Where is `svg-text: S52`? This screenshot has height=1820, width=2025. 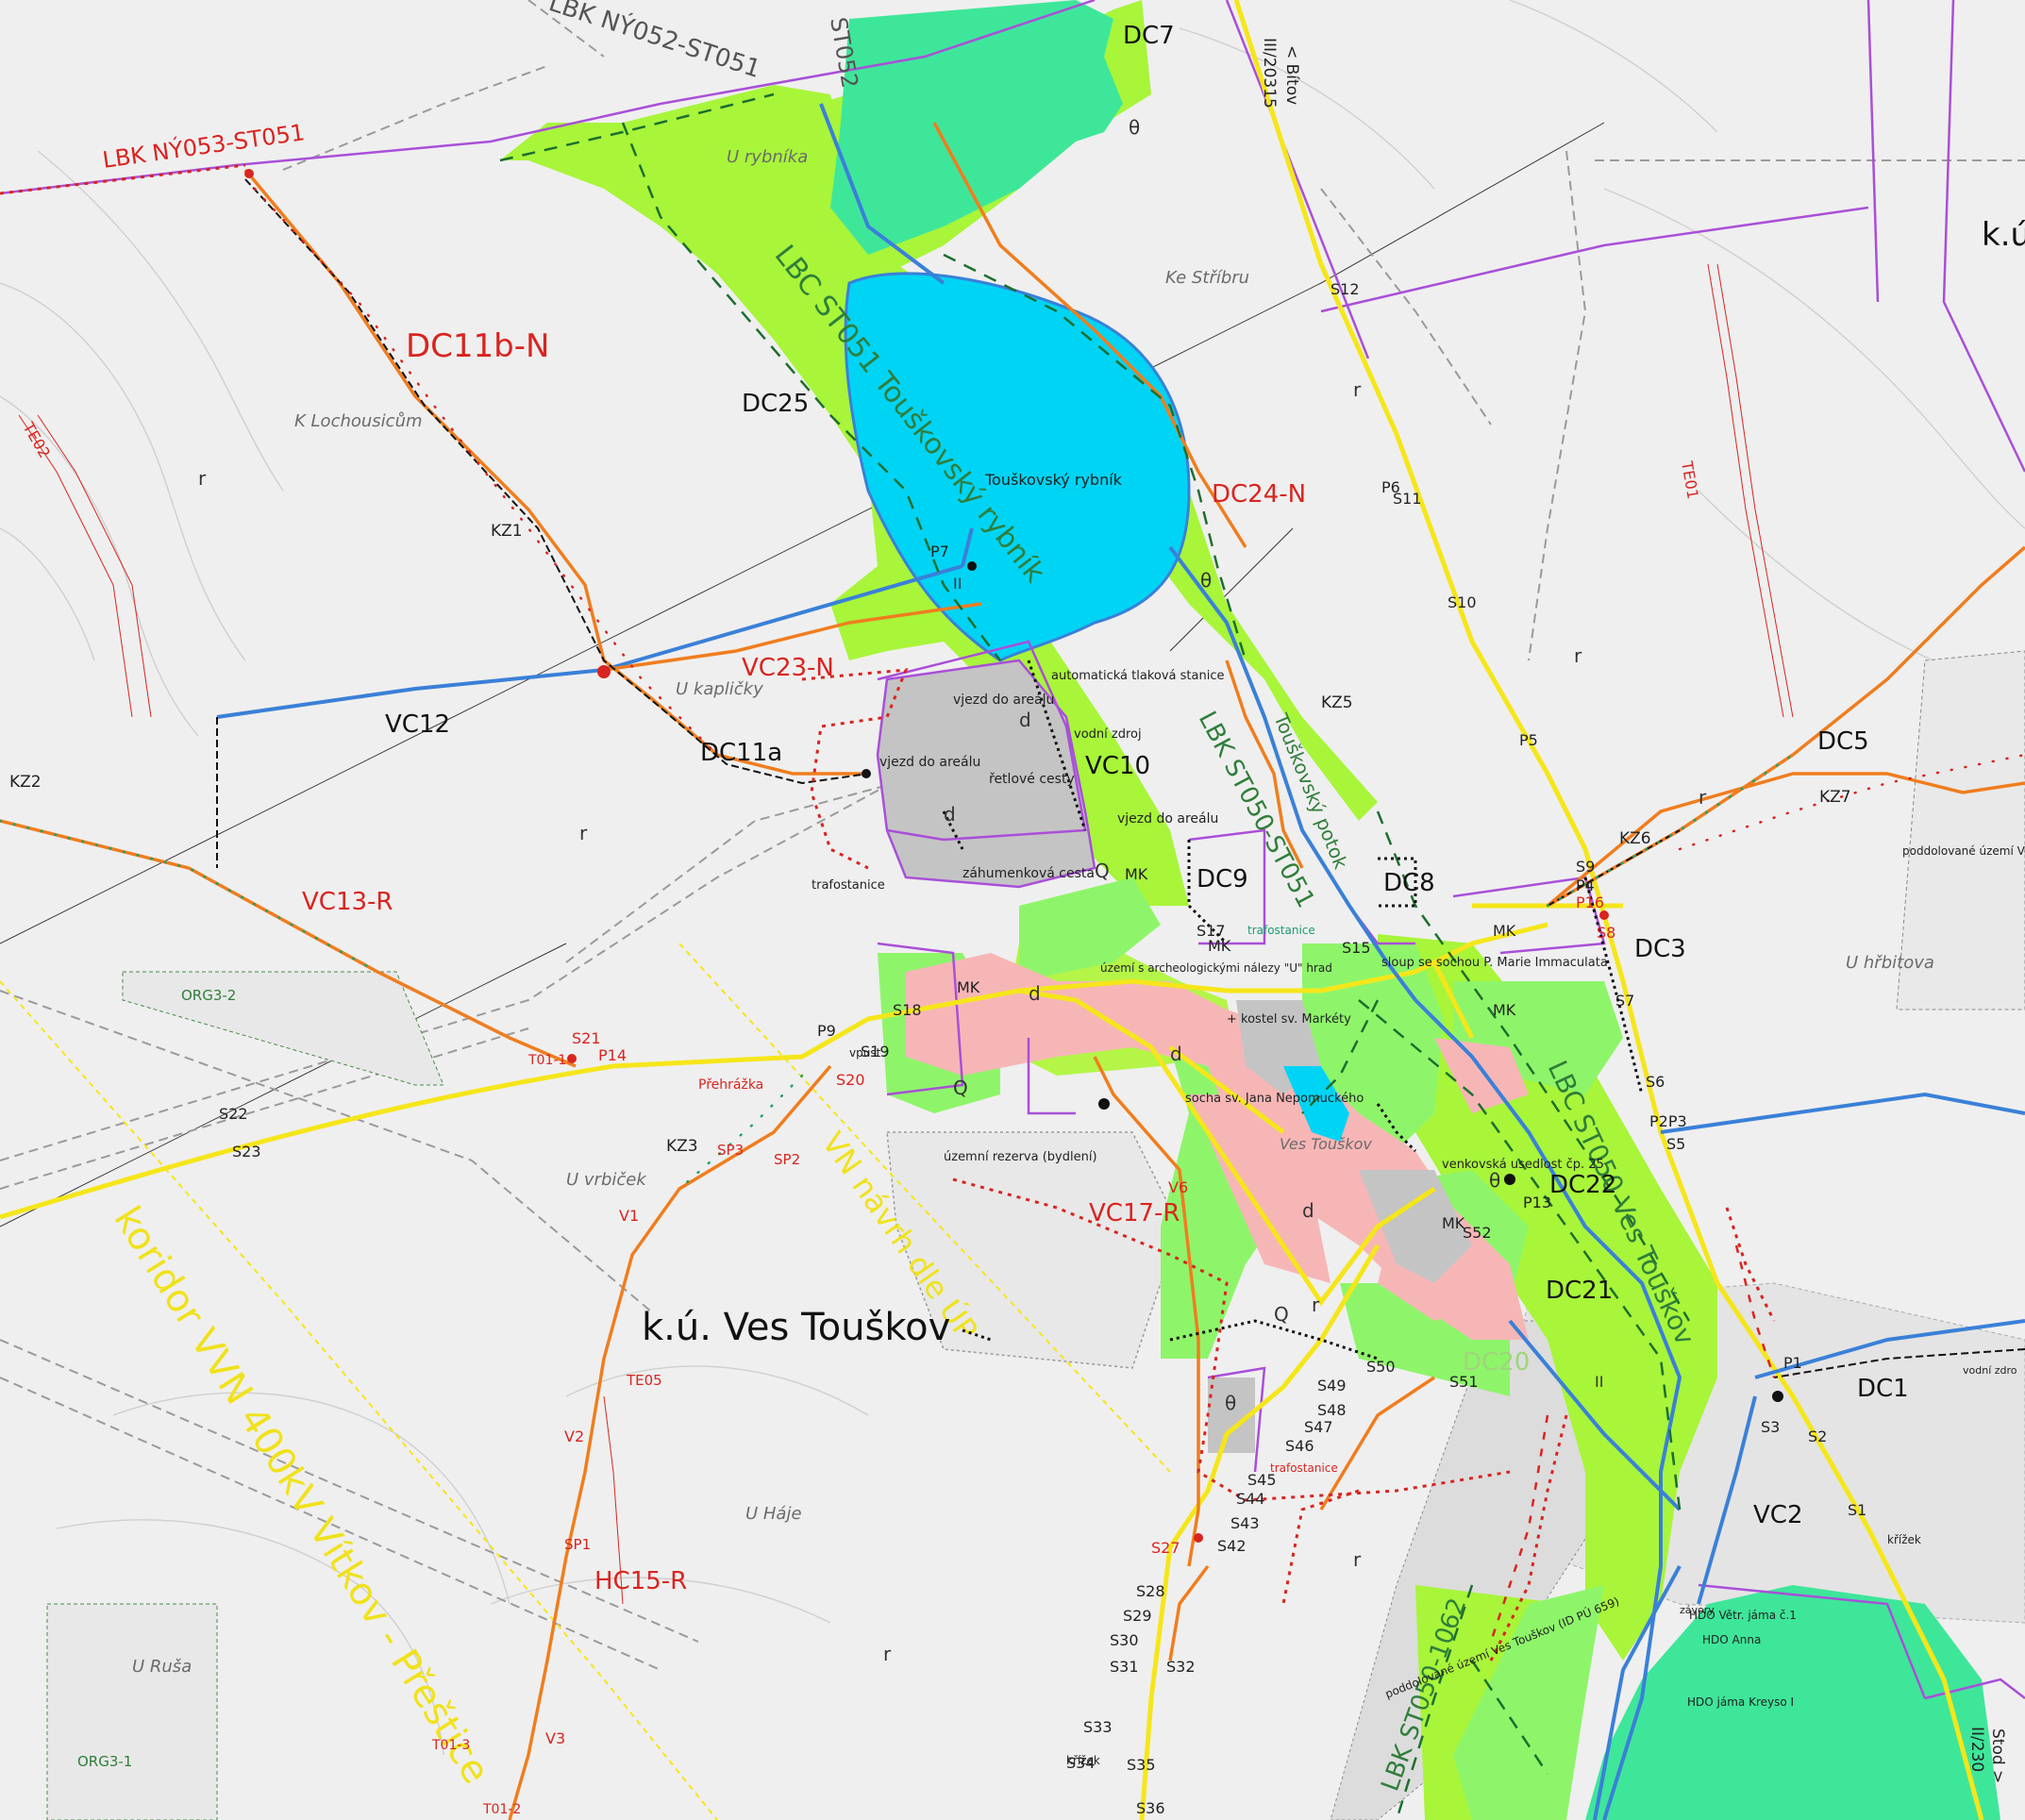
svg-text: S52 is located at coordinates (1477, 1233).